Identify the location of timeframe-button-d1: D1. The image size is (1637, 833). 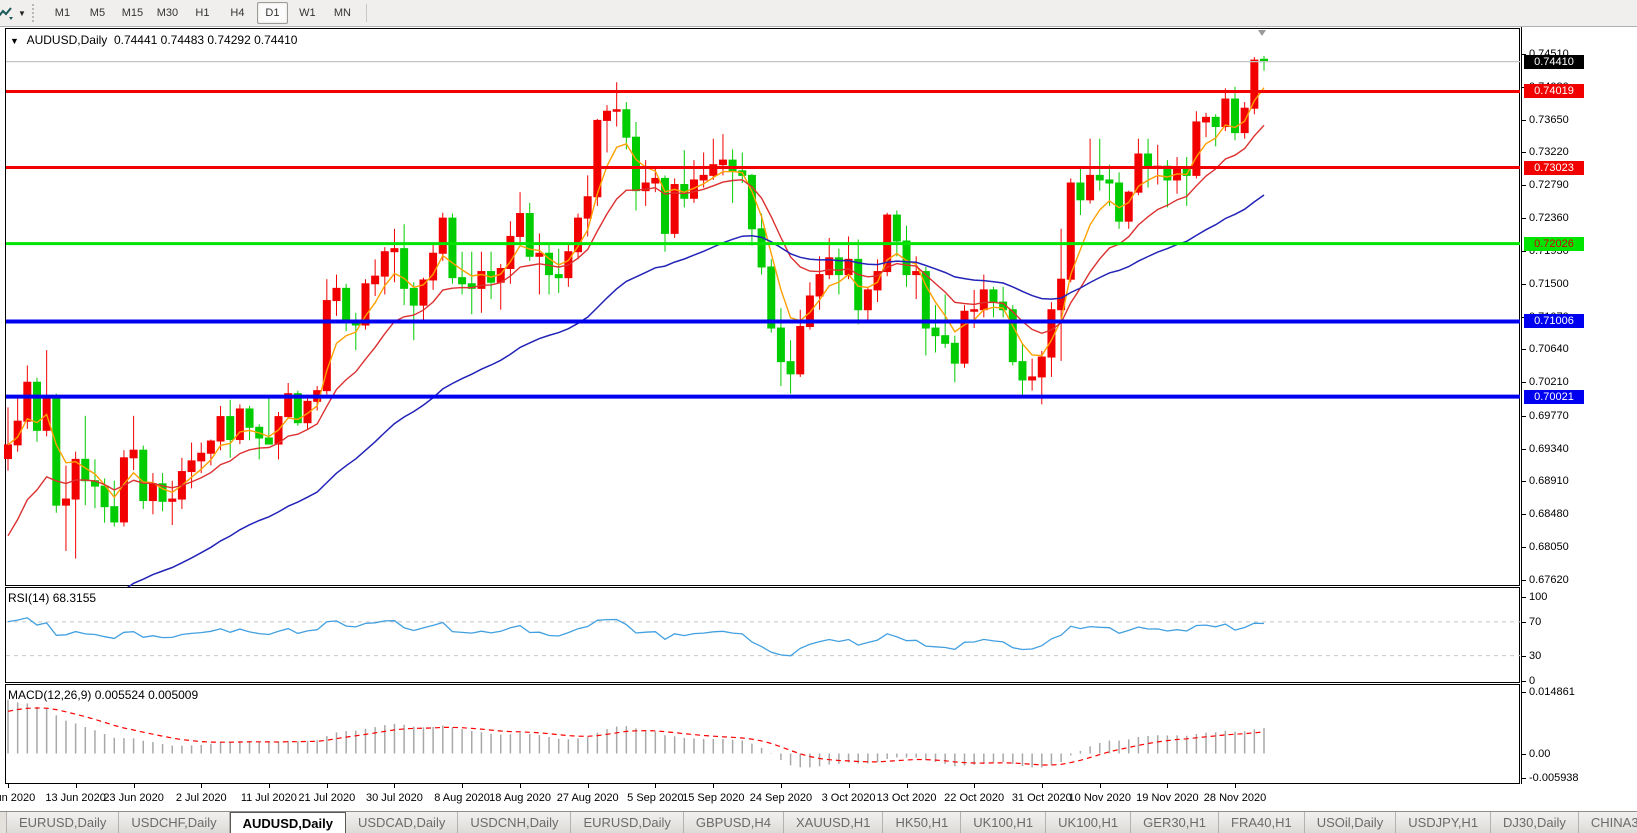
(272, 13).